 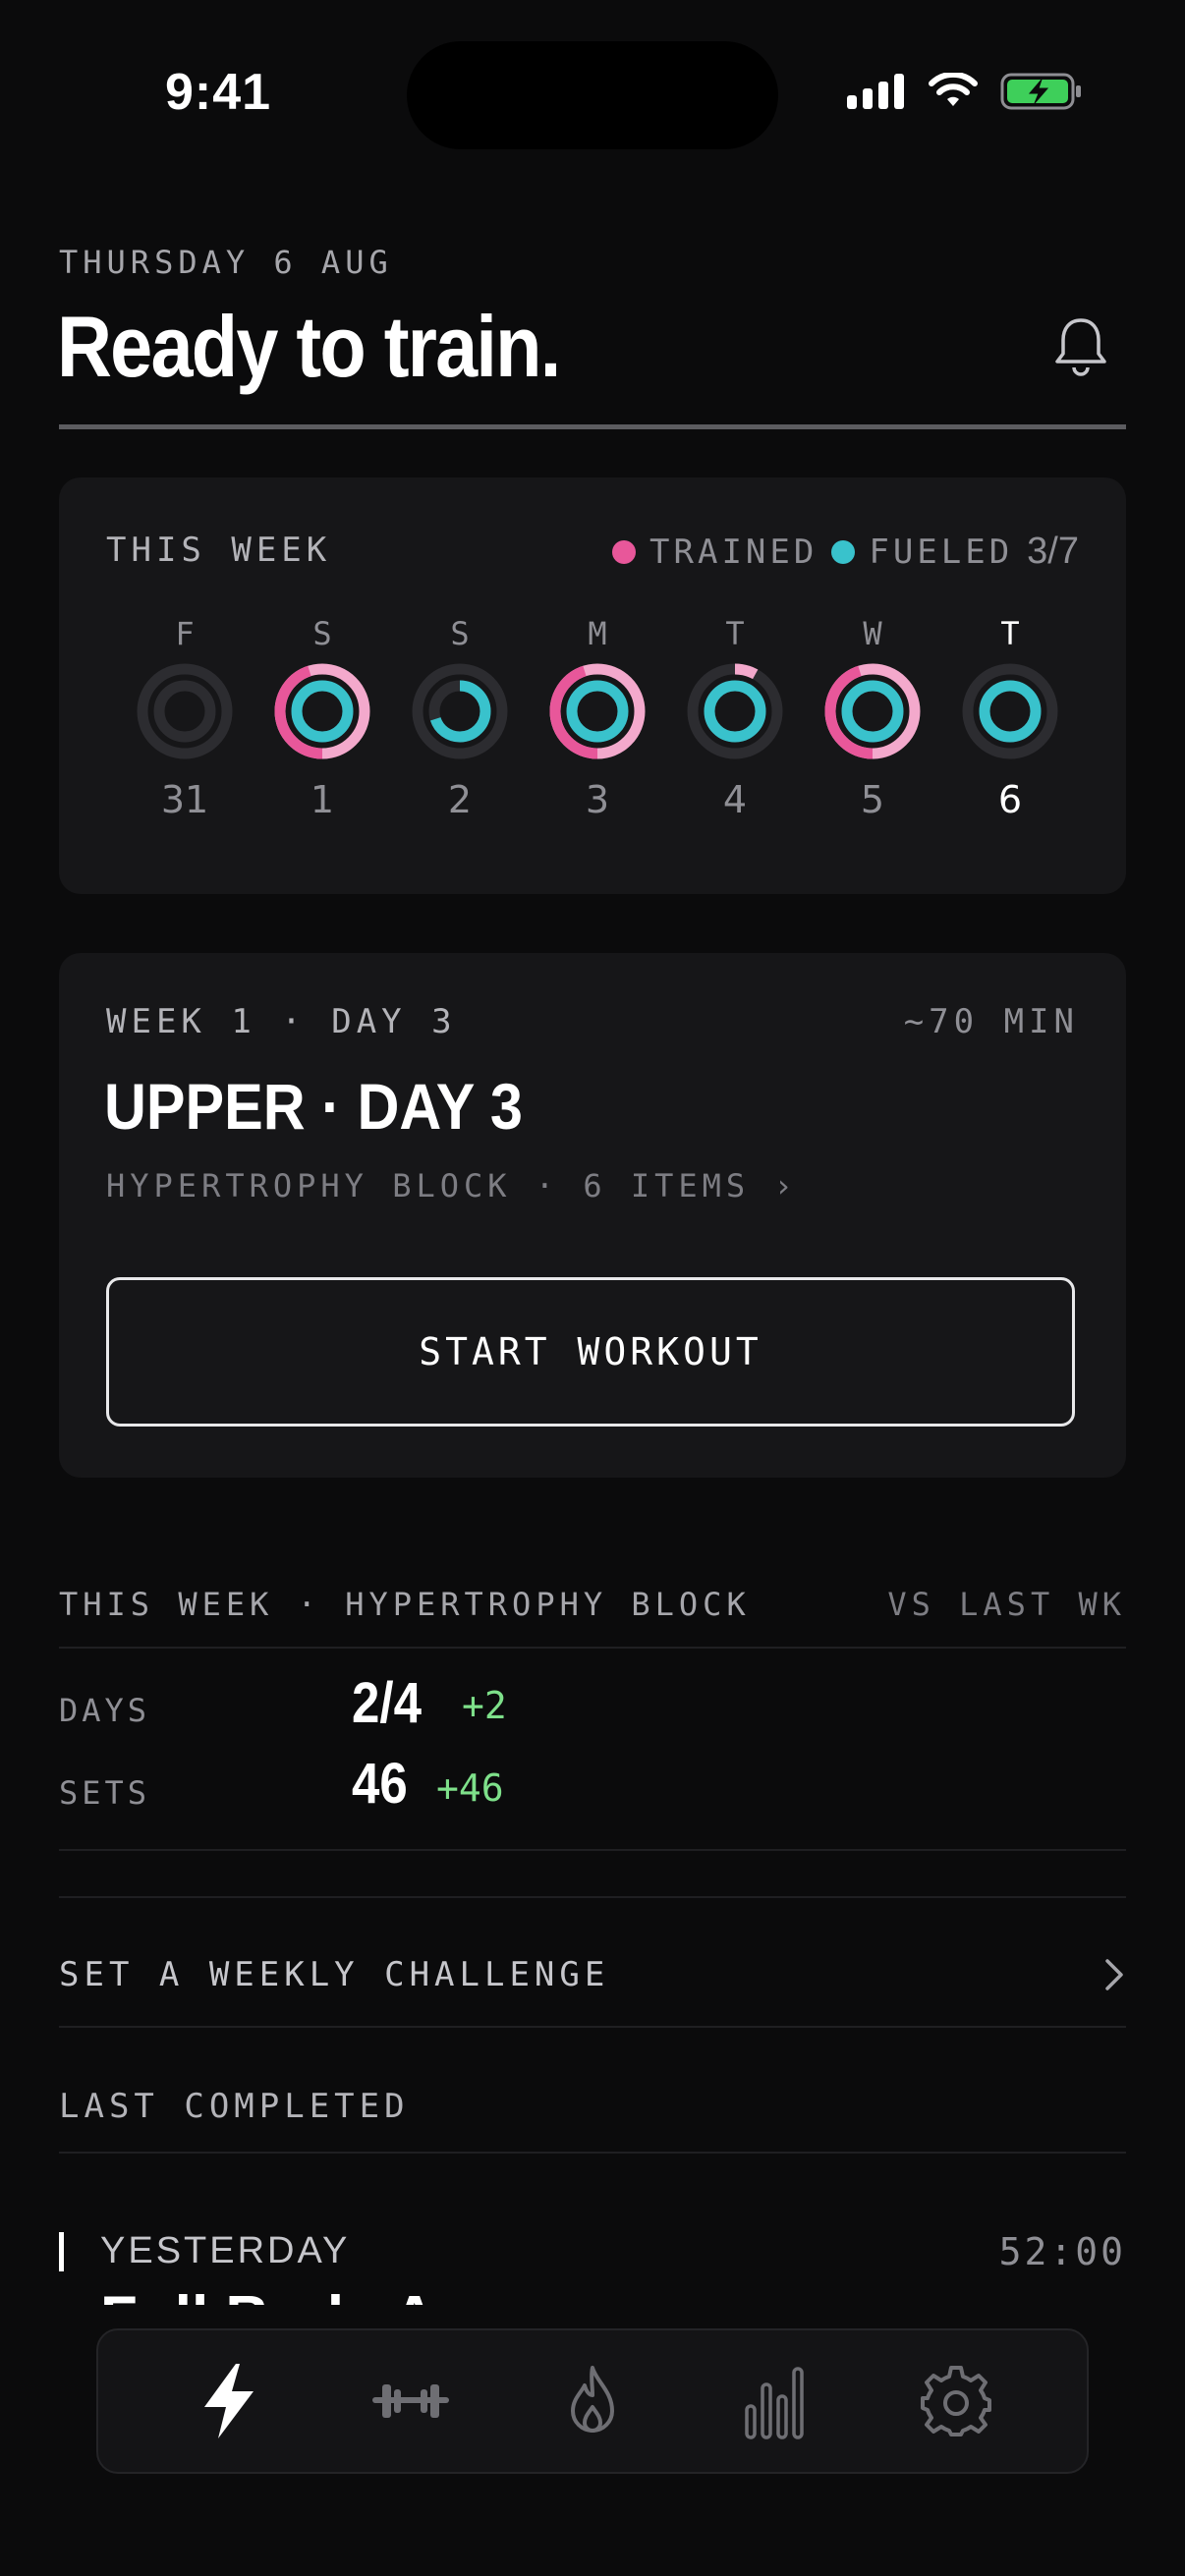 What do you see at coordinates (876, 91) in the screenshot?
I see `signal-icon` at bounding box center [876, 91].